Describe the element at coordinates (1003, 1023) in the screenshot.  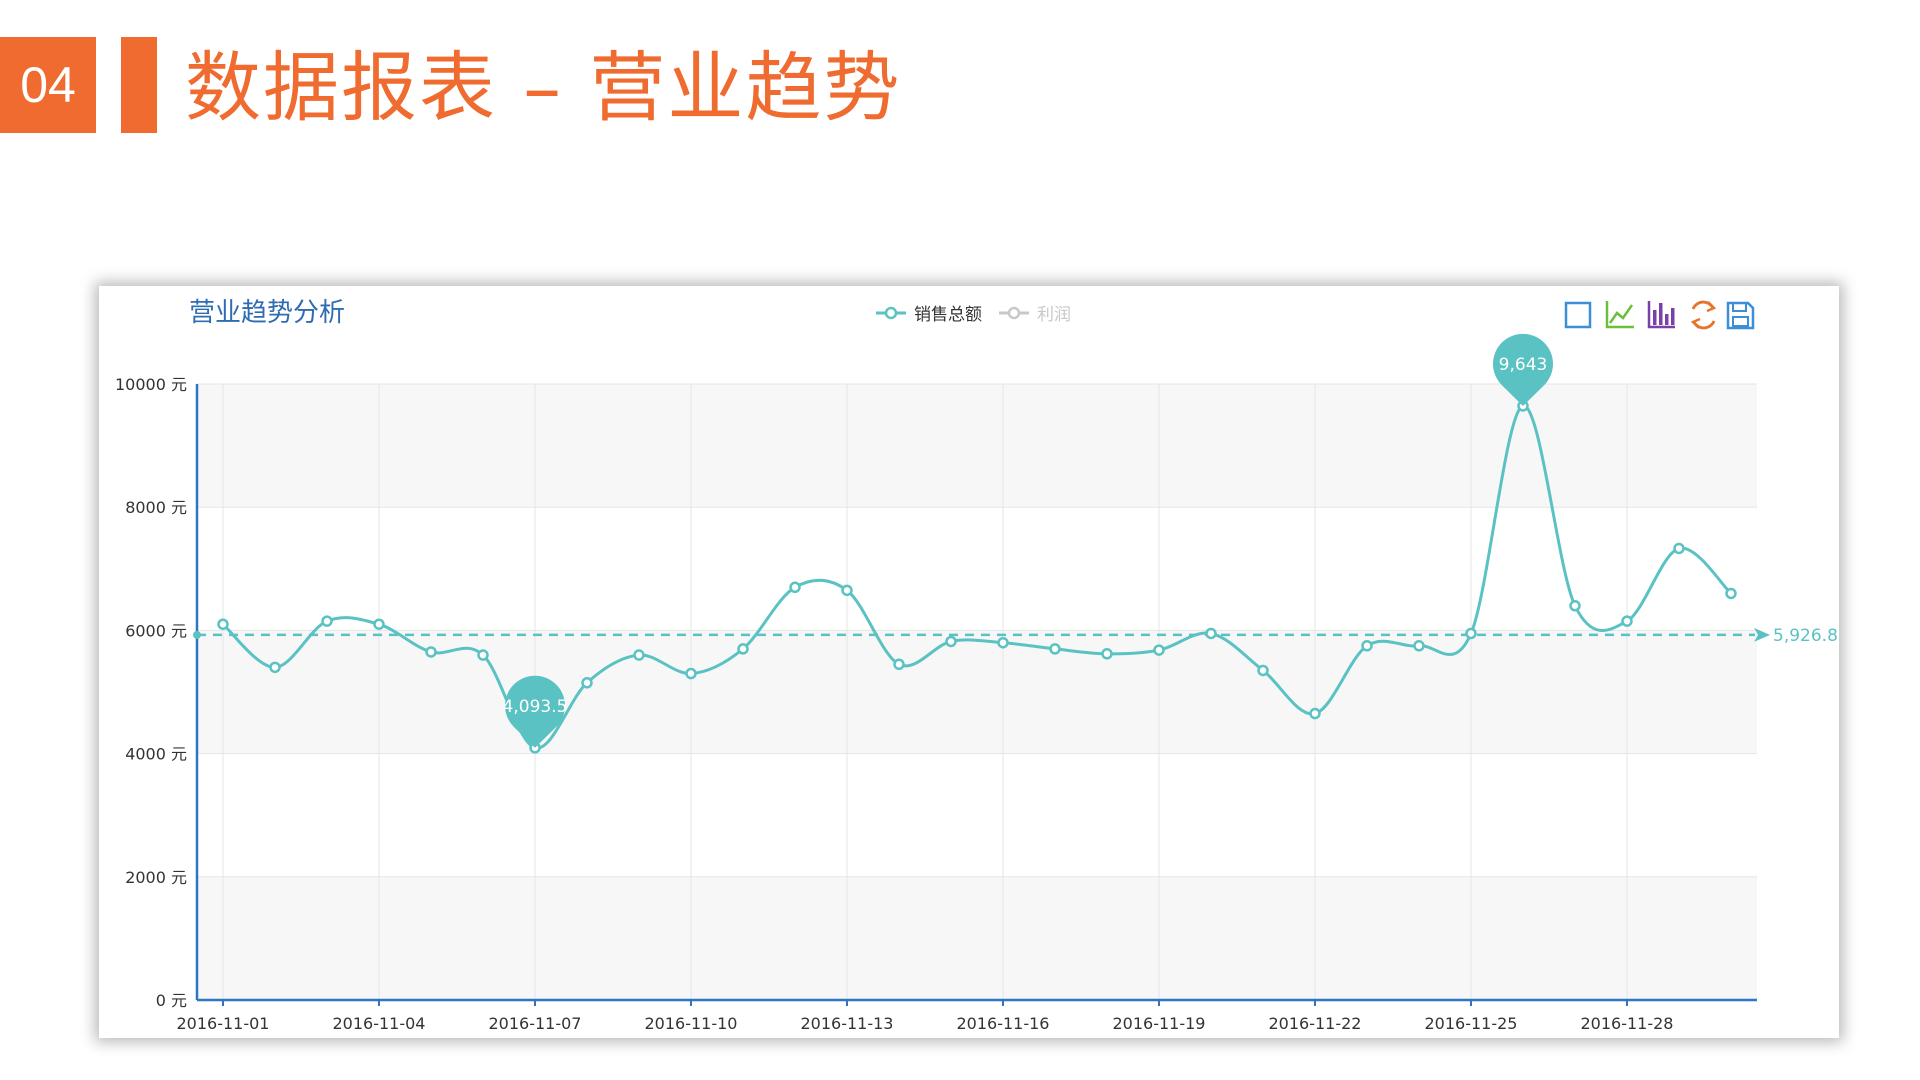
I see `x-tick-label: 2016-11-16` at that location.